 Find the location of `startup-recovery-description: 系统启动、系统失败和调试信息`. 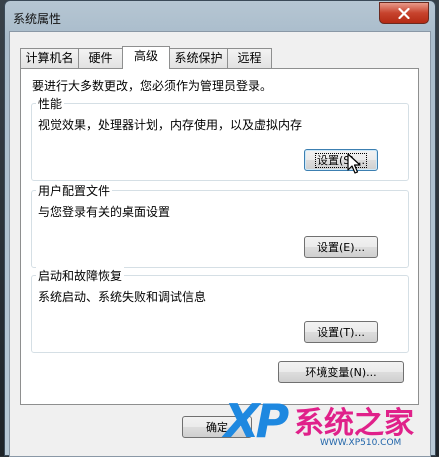

startup-recovery-description: 系统启动、系统失败和调试信息 is located at coordinates (122, 297).